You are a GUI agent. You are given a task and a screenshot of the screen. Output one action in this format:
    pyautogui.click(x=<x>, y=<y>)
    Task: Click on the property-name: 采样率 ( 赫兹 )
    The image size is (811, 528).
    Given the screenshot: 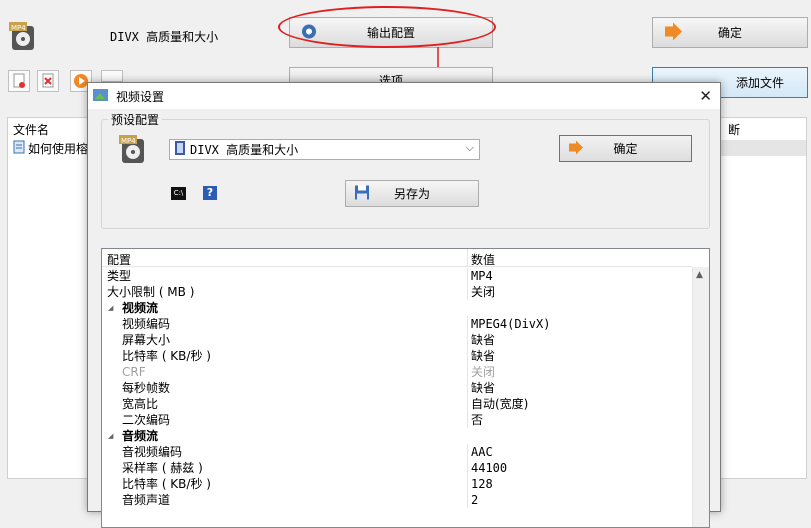 What is the action you would take?
    pyautogui.click(x=162, y=468)
    